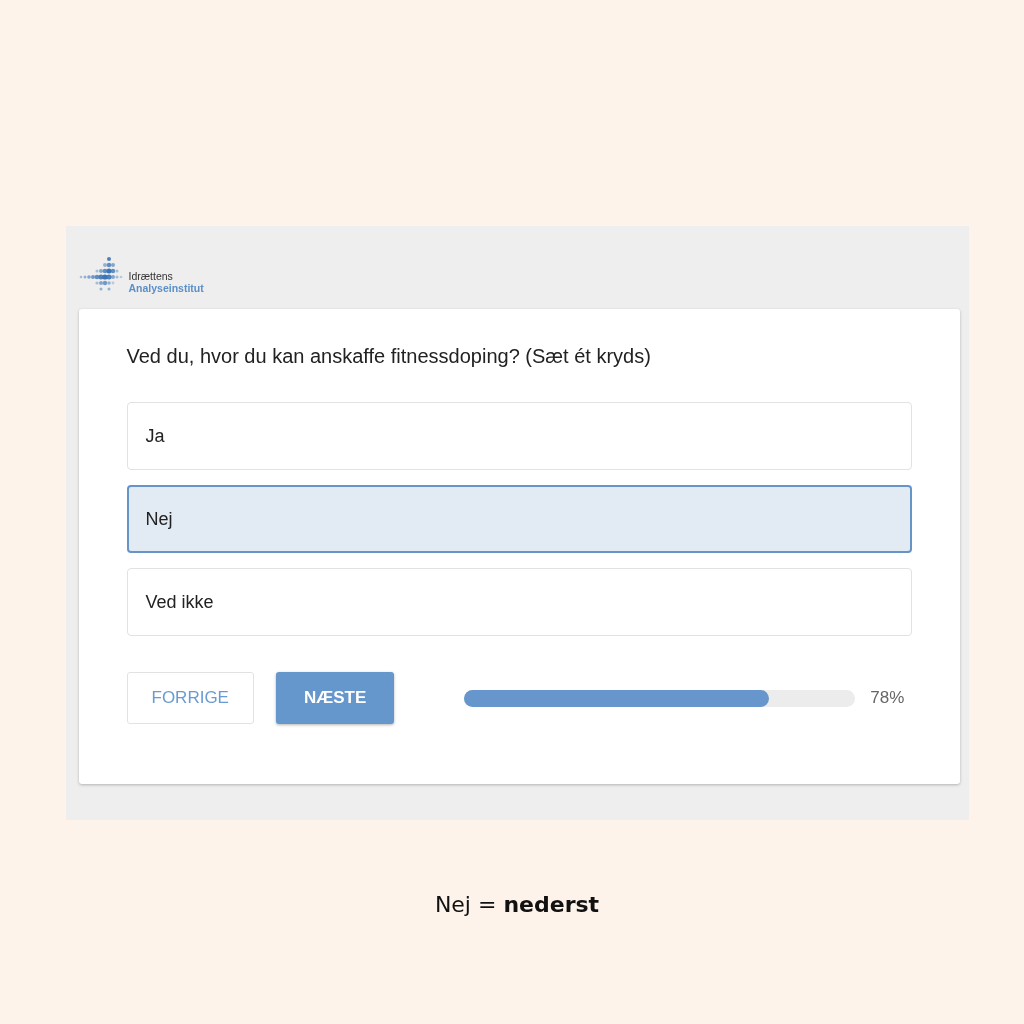  What do you see at coordinates (519, 519) in the screenshot?
I see `answer-option: Nej` at bounding box center [519, 519].